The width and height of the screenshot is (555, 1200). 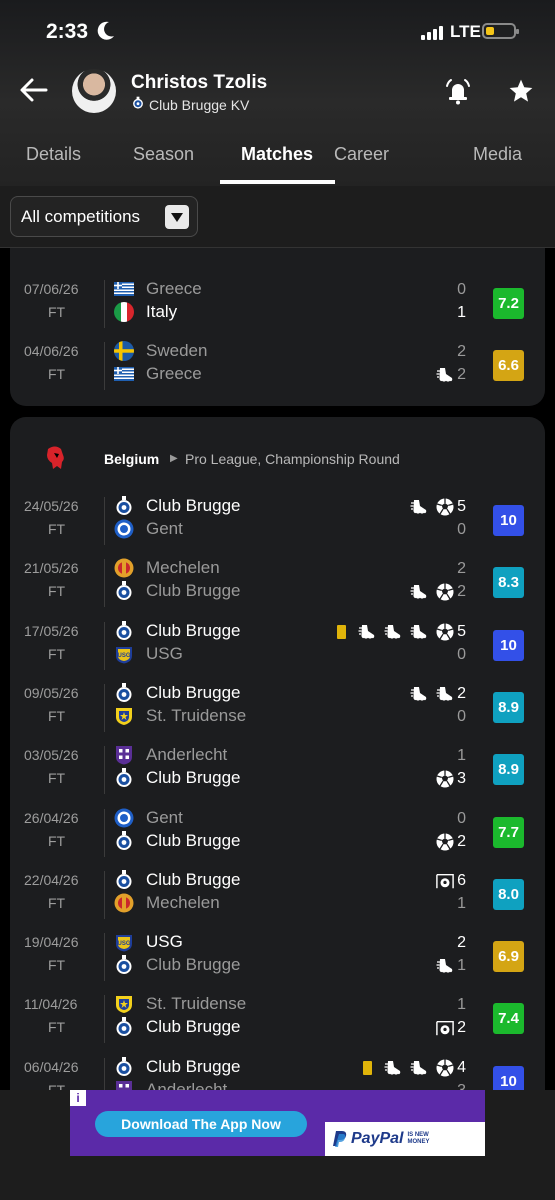 What do you see at coordinates (277, 836) in the screenshot?
I see `match-row: 26/04/26 FT Gent 0 Club Brugge 2 7.7` at bounding box center [277, 836].